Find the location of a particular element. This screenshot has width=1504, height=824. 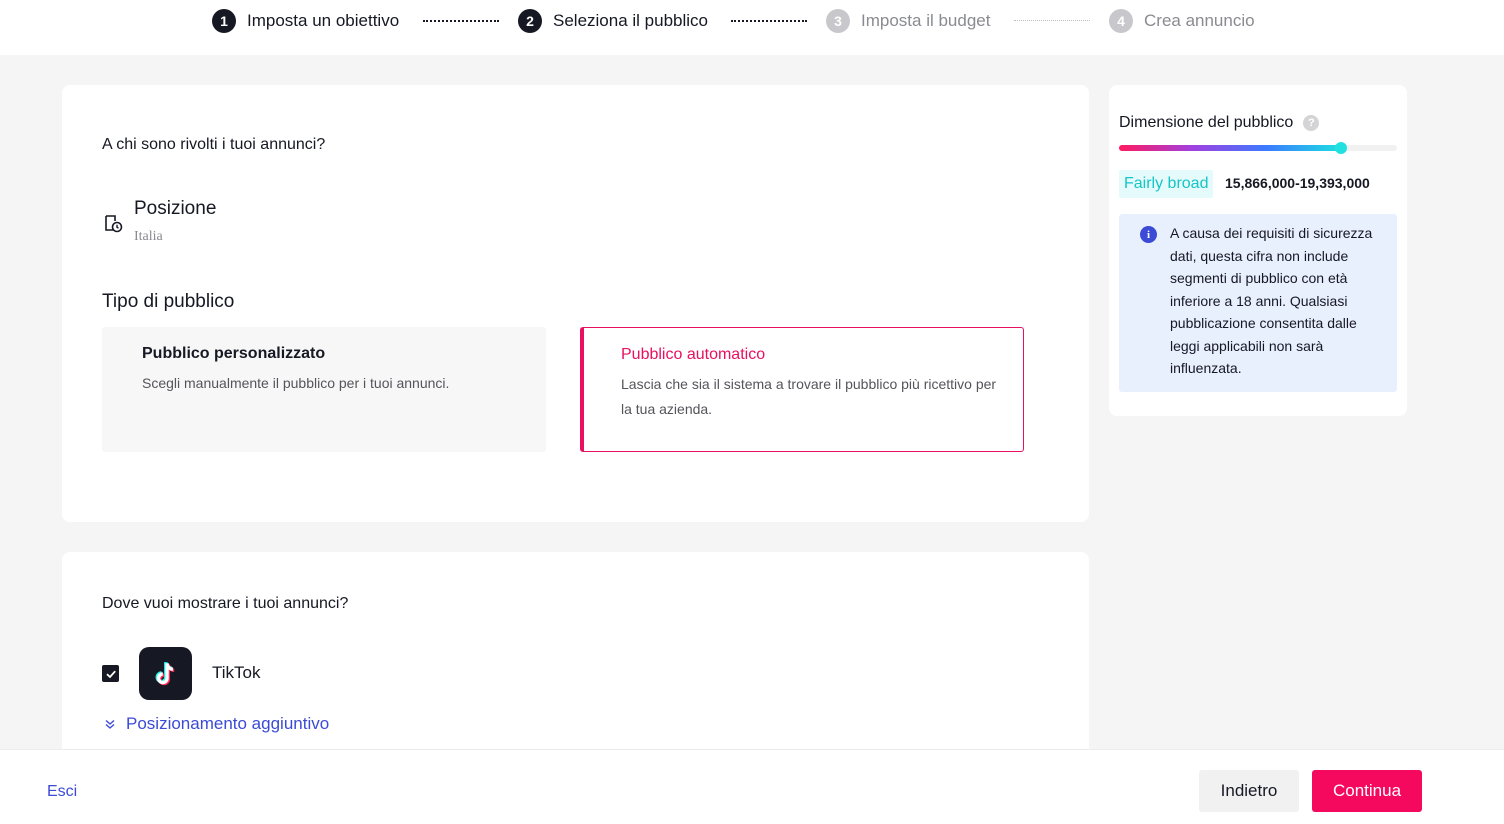

placement-question: Dove vuoi mostrare i tuoi annunci? is located at coordinates (225, 603).